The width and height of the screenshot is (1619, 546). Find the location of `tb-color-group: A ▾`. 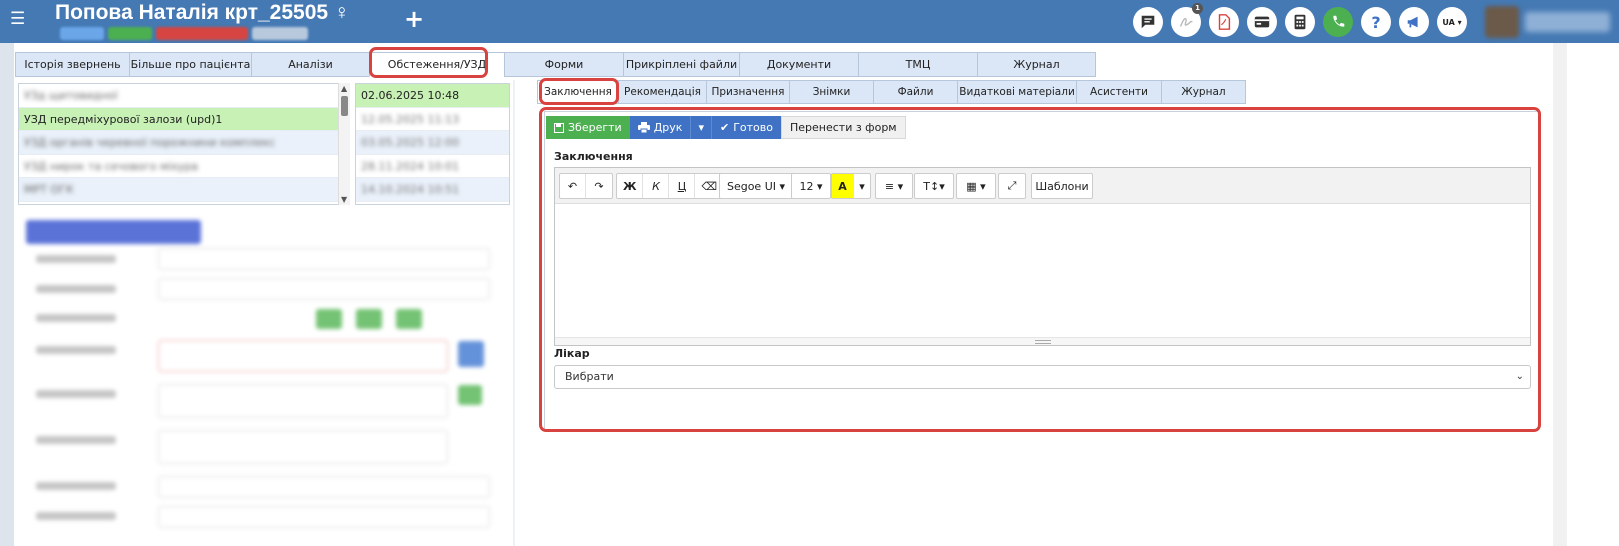

tb-color-group: A ▾ is located at coordinates (851, 186).